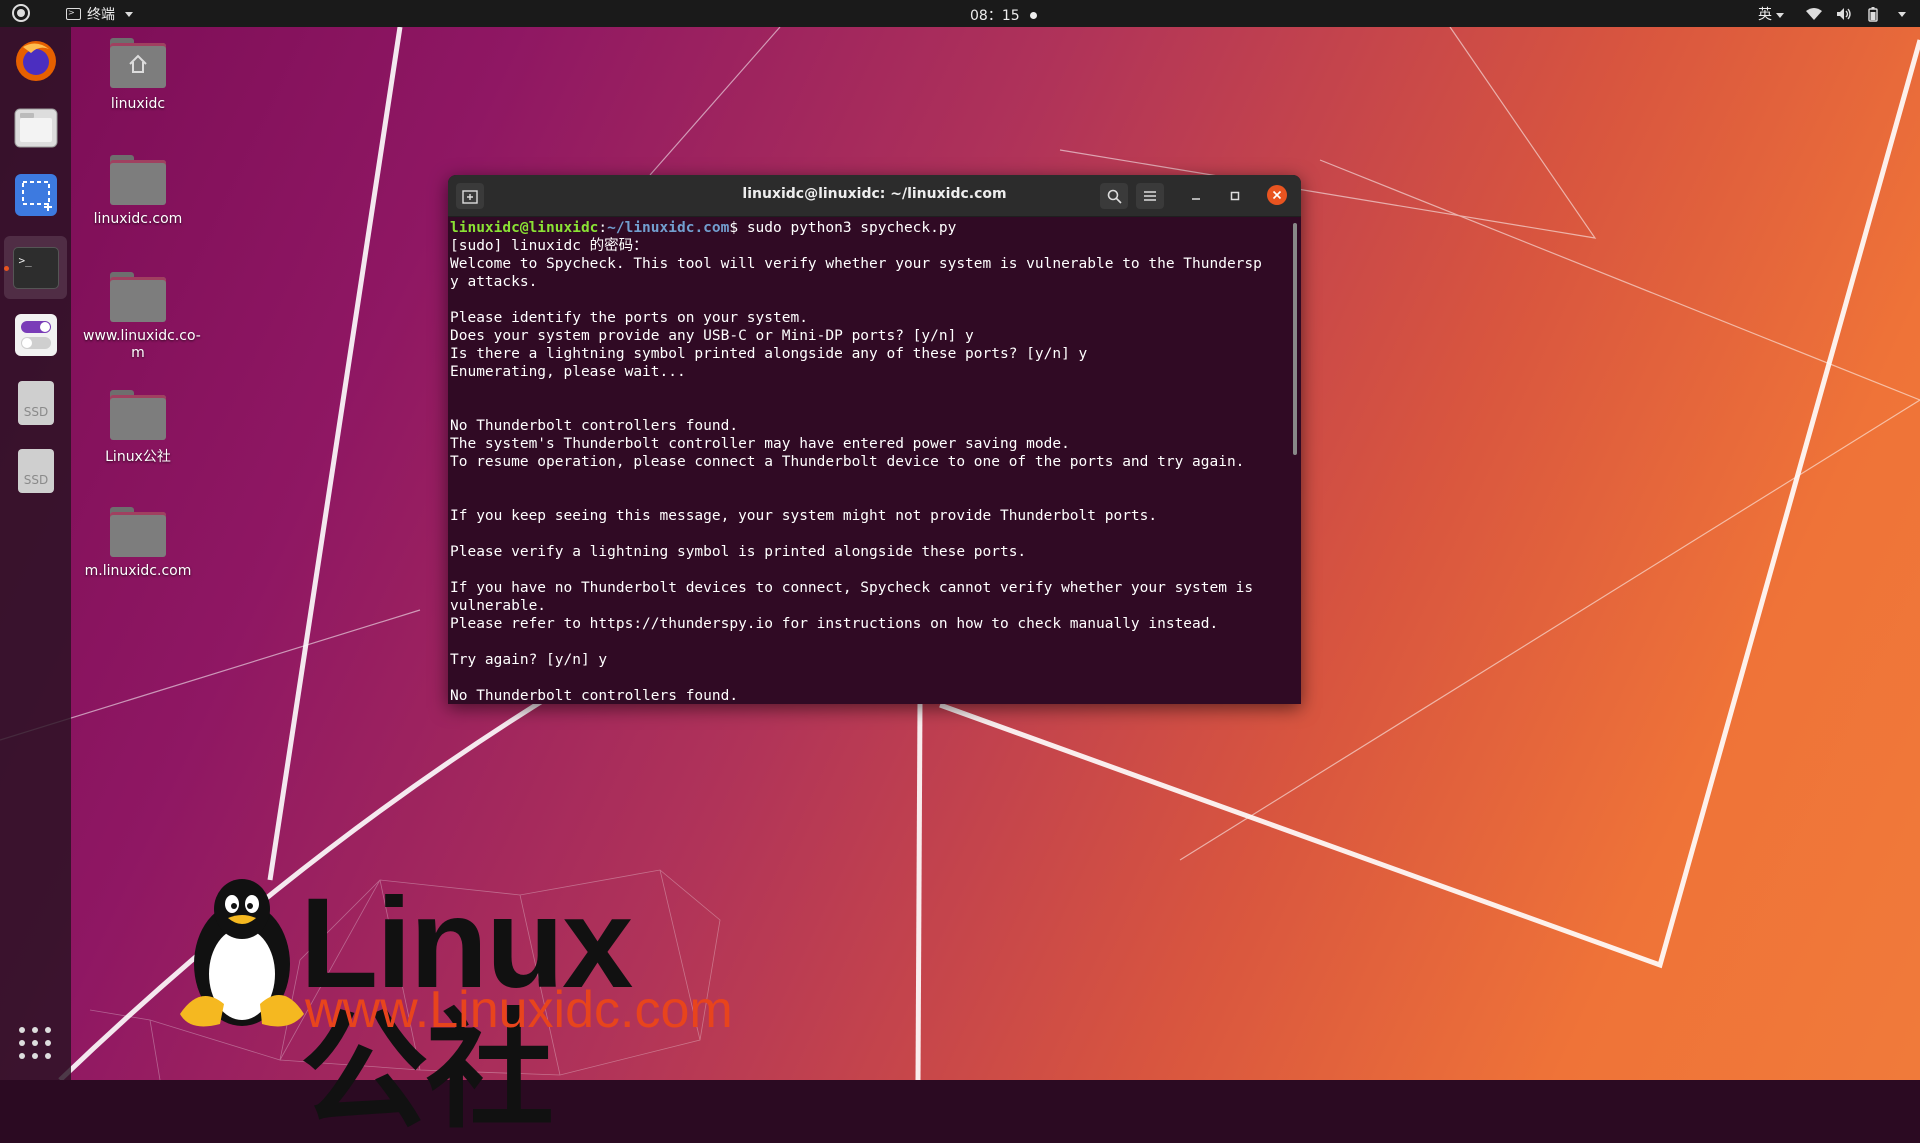 Image resolution: width=1920 pixels, height=1143 pixels. Describe the element at coordinates (529, 660) in the screenshot. I see `output-line: Try again? [y/n] y` at that location.